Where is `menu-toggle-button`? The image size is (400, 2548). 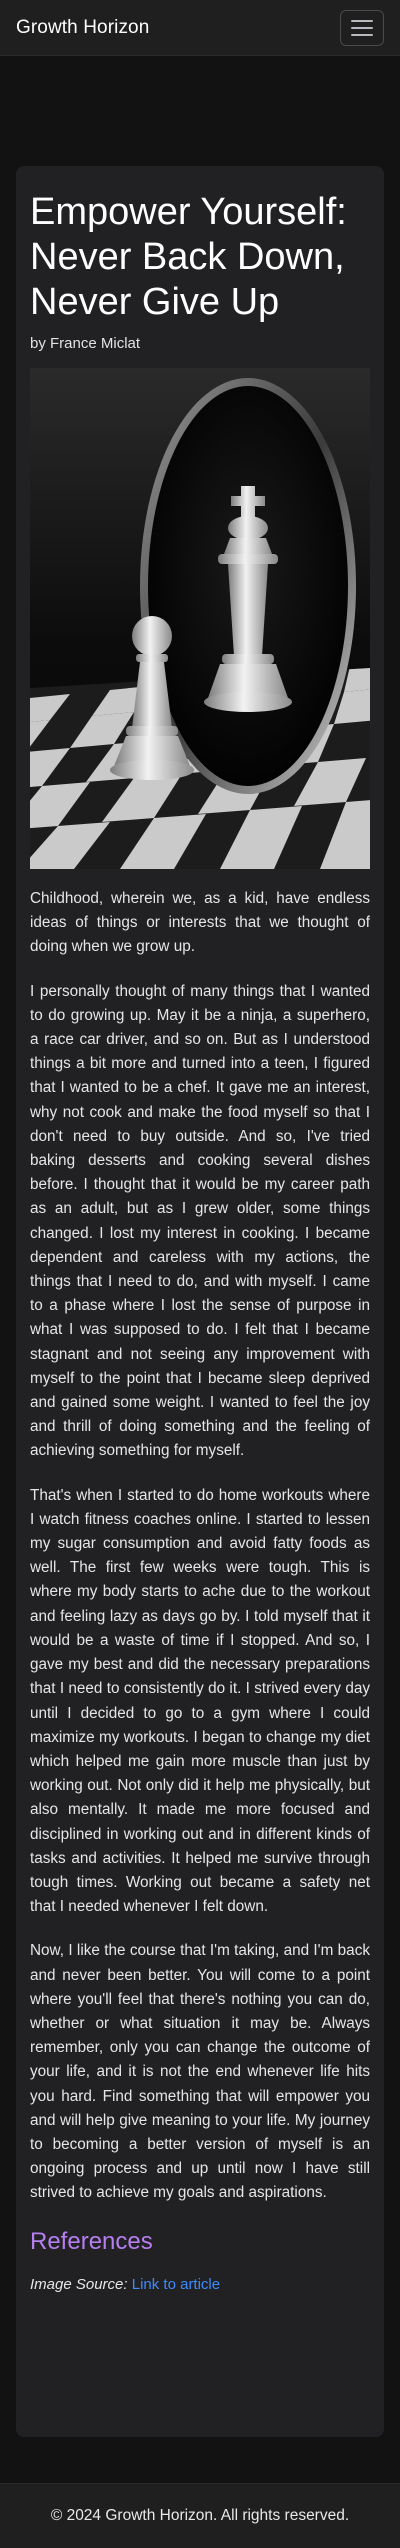 menu-toggle-button is located at coordinates (362, 27).